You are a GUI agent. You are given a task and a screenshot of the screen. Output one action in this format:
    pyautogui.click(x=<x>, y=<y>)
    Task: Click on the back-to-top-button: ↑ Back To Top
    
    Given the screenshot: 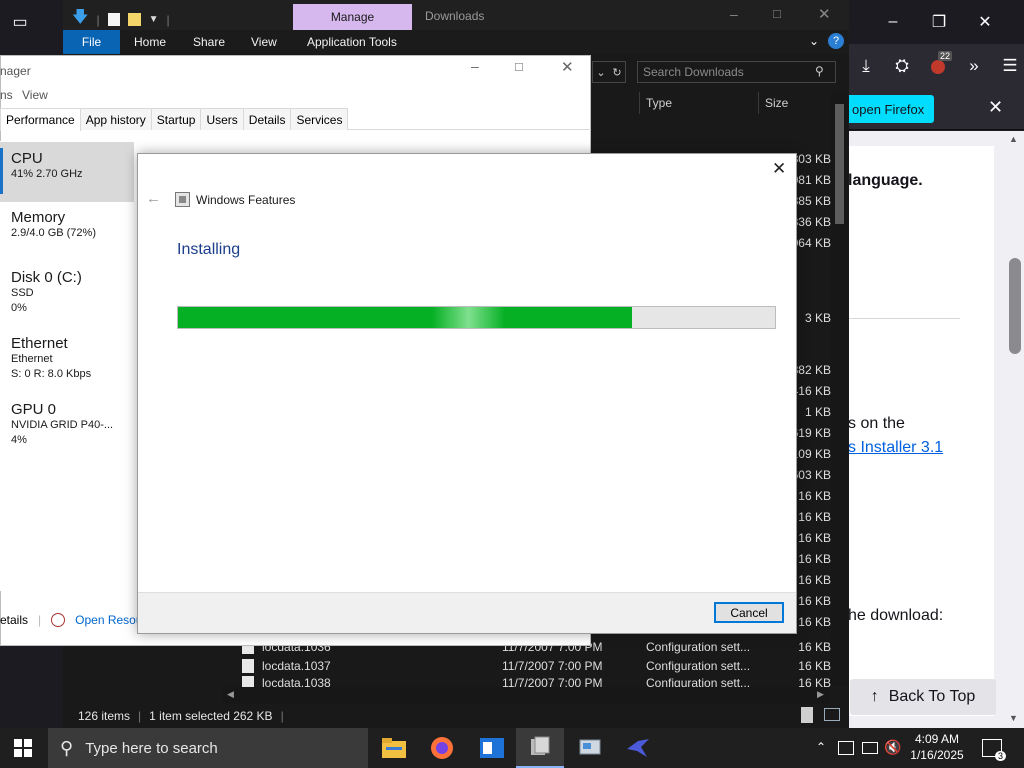 What is the action you would take?
    pyautogui.click(x=923, y=697)
    